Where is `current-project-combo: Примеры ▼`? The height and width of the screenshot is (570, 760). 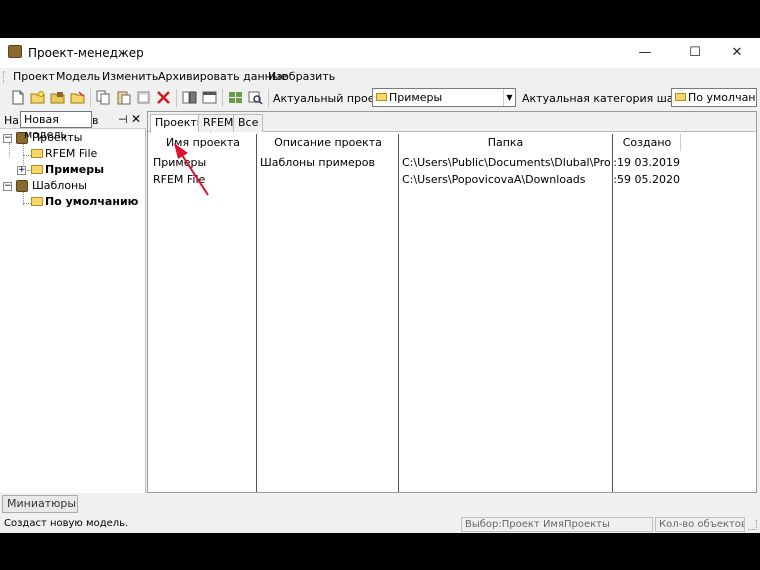
current-project-combo: Примеры ▼ is located at coordinates (444, 97).